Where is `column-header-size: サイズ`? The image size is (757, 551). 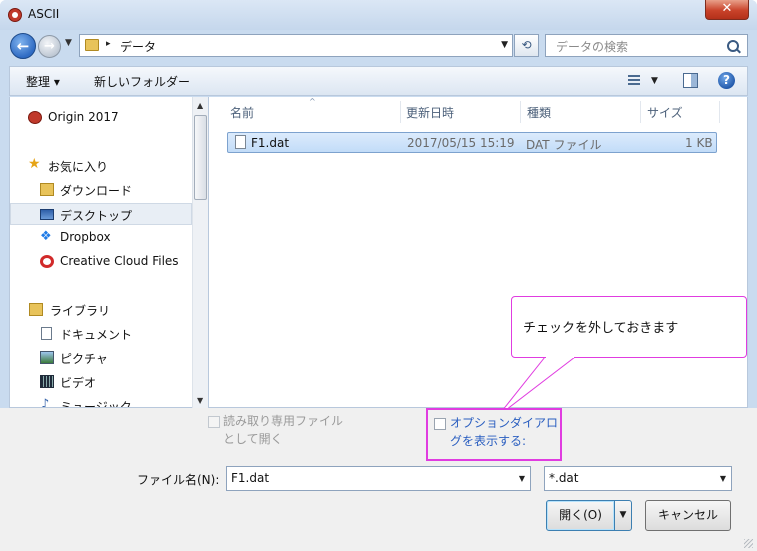
column-header-size: サイズ is located at coordinates (665, 112).